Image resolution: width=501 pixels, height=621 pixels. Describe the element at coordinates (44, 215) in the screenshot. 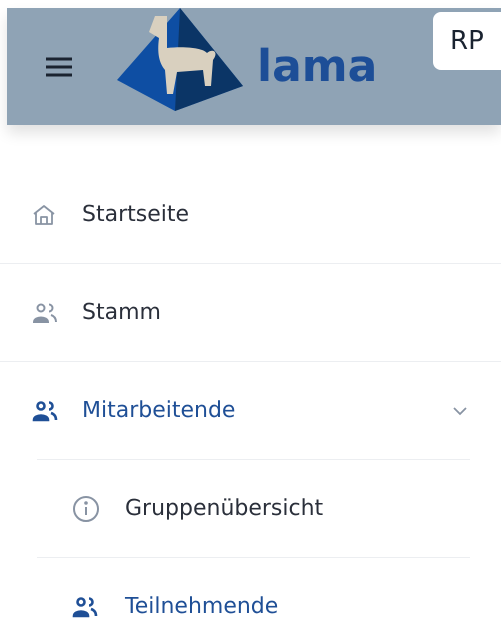

I see `home-icon` at that location.